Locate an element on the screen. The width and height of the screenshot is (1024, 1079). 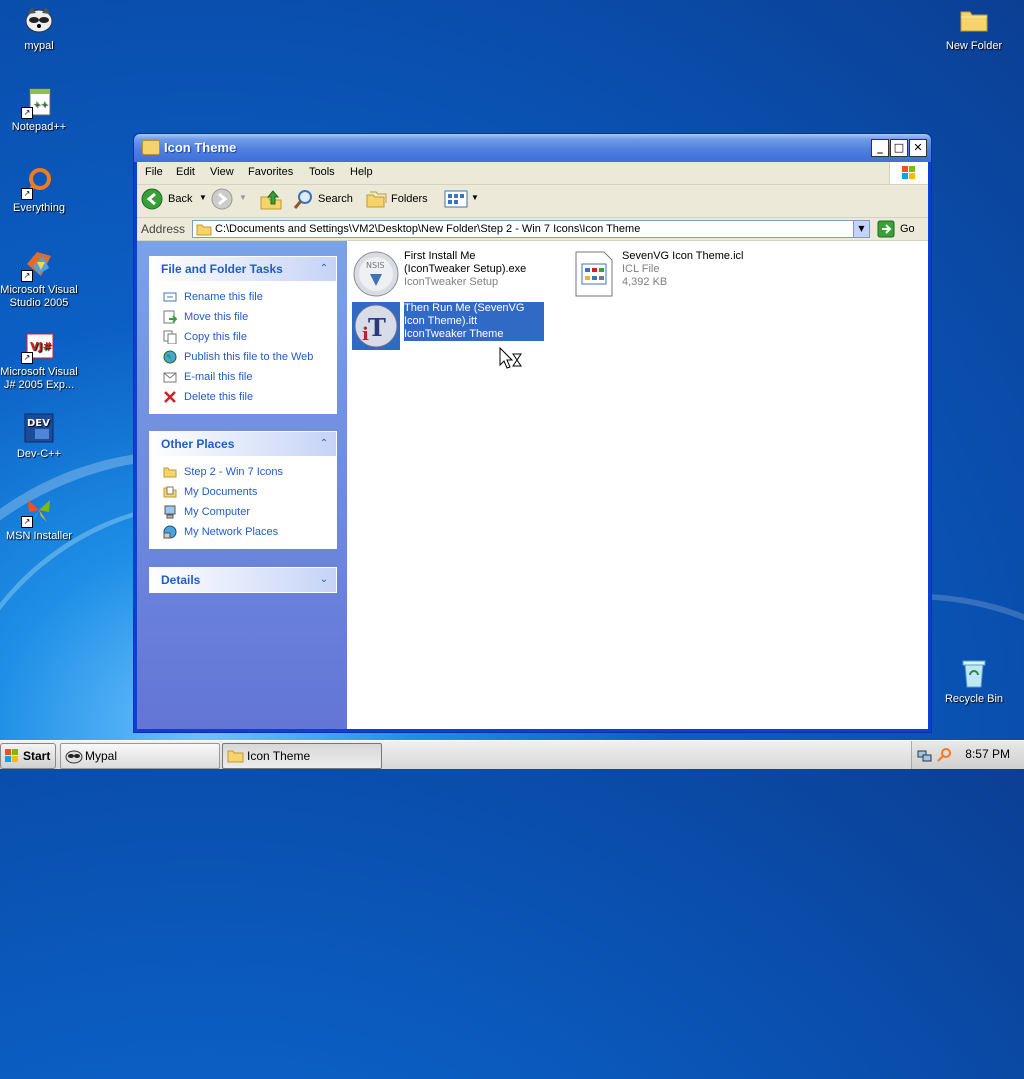
my-documents-icon is located at coordinates (170, 492).